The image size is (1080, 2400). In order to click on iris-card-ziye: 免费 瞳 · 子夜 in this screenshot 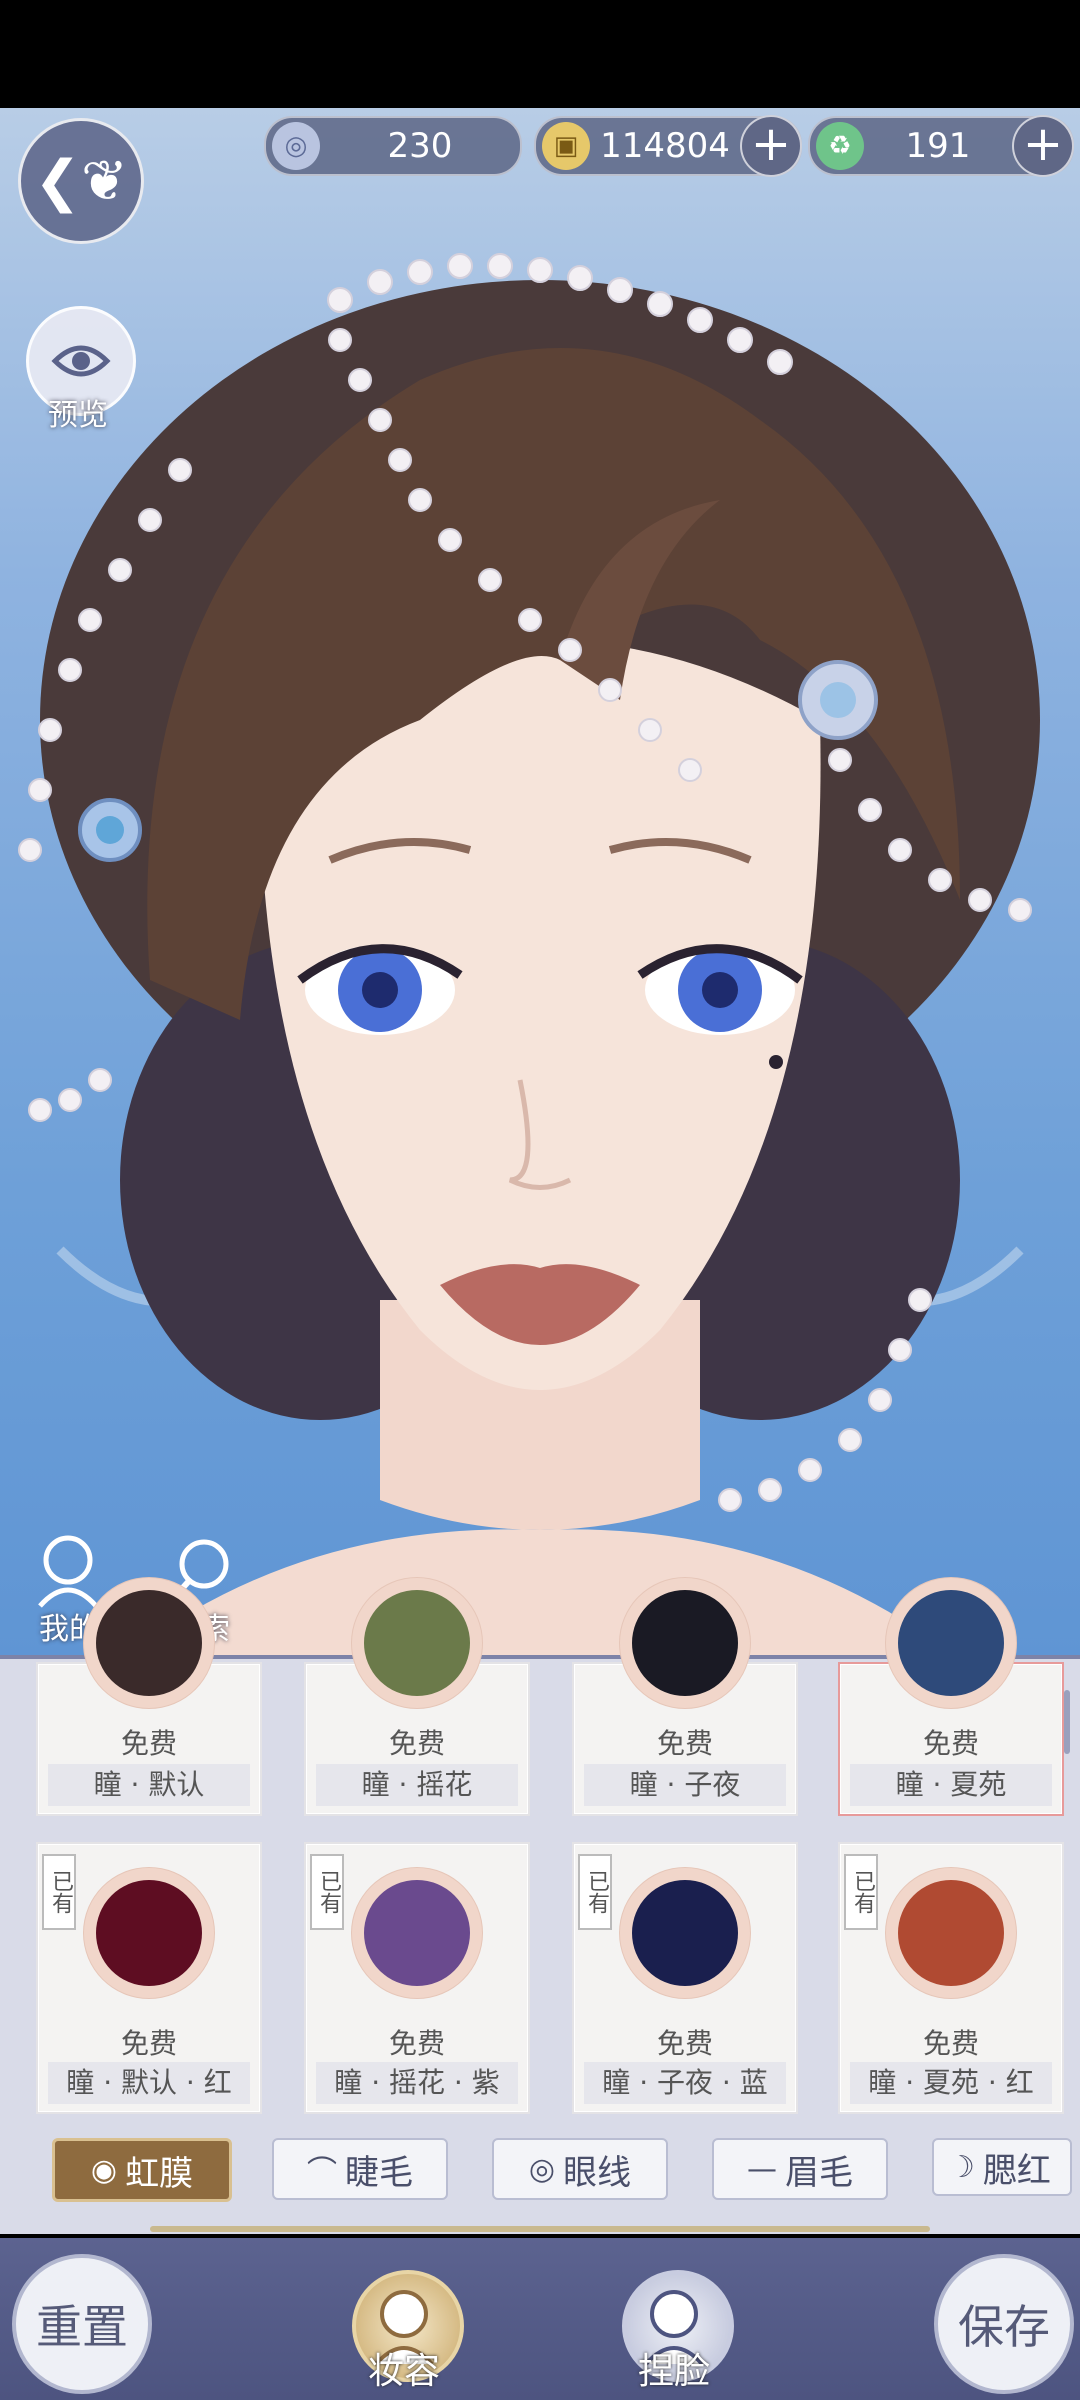, I will do `click(685, 1697)`.